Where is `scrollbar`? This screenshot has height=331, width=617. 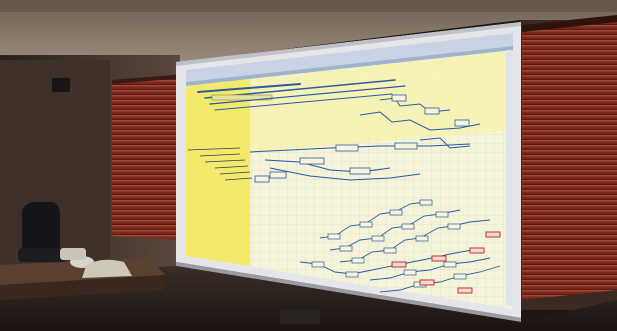
scrollbar is located at coordinates (509, 177).